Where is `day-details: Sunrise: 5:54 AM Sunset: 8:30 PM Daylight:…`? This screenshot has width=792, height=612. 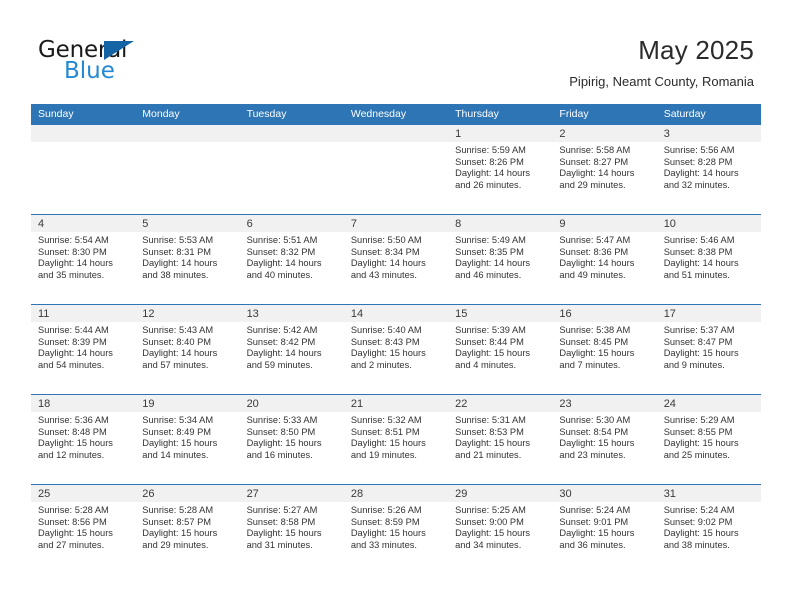 day-details: Sunrise: 5:54 AM Sunset: 8:30 PM Daylight:… is located at coordinates (83, 256).